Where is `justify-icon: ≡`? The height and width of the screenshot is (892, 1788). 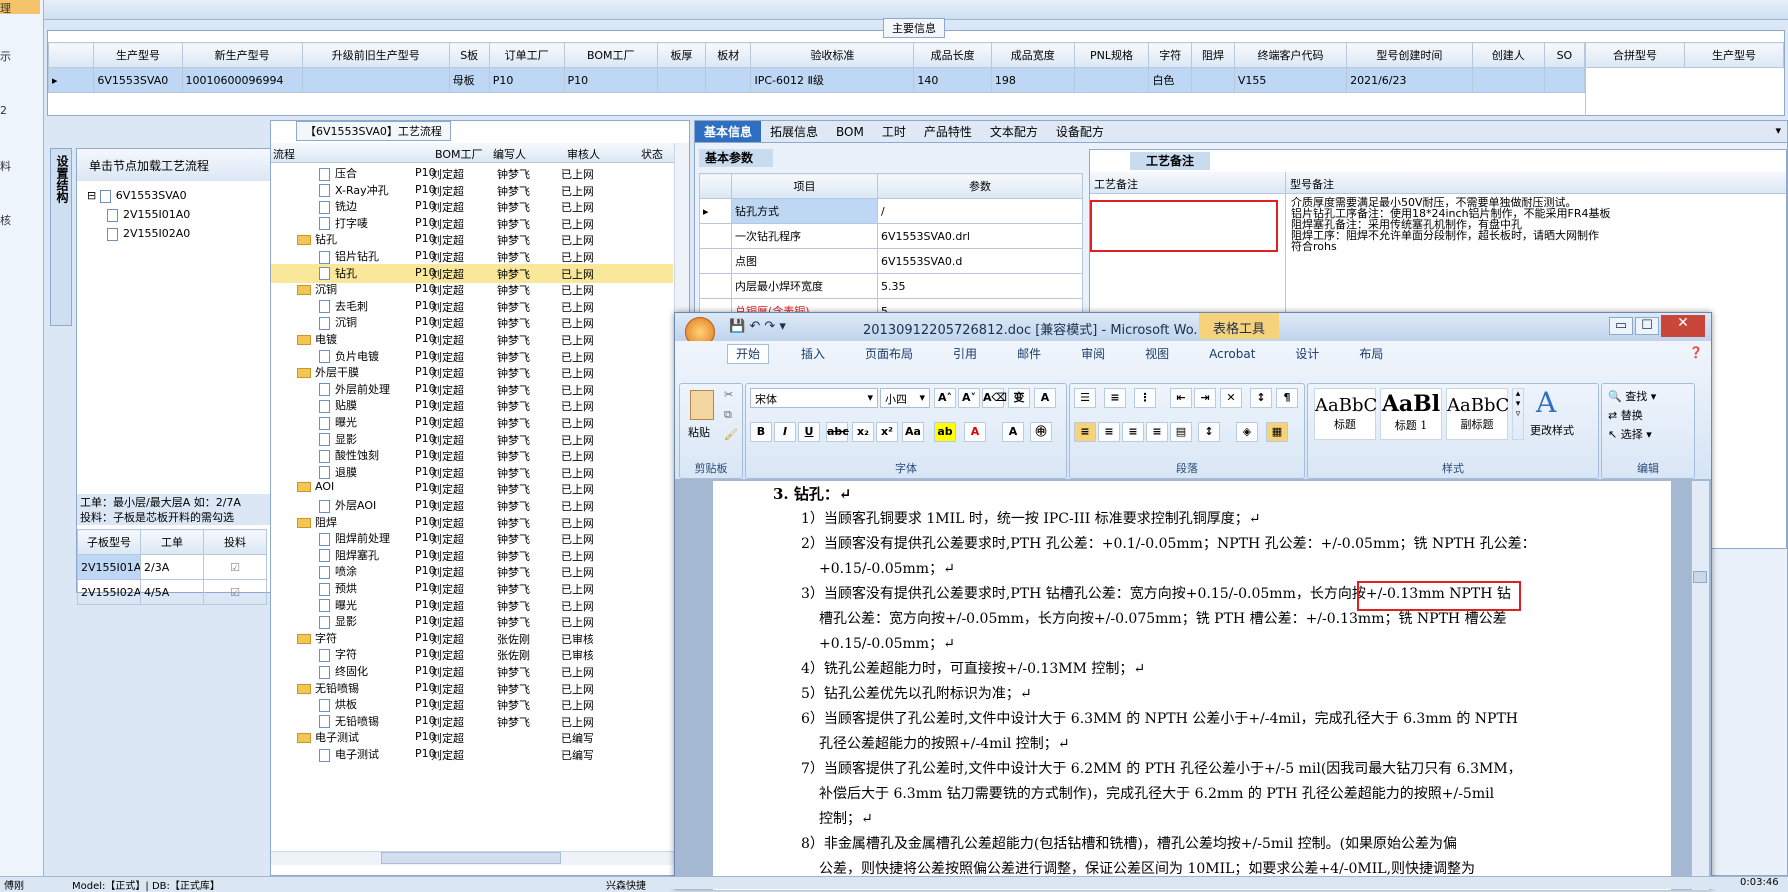 justify-icon: ≡ is located at coordinates (1157, 432).